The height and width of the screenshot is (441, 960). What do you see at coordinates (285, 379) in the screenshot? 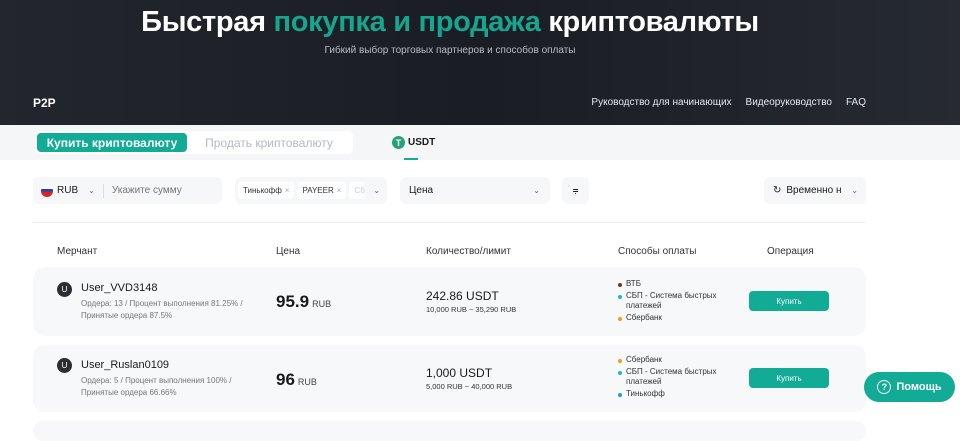
I see `price-value: 96` at bounding box center [285, 379].